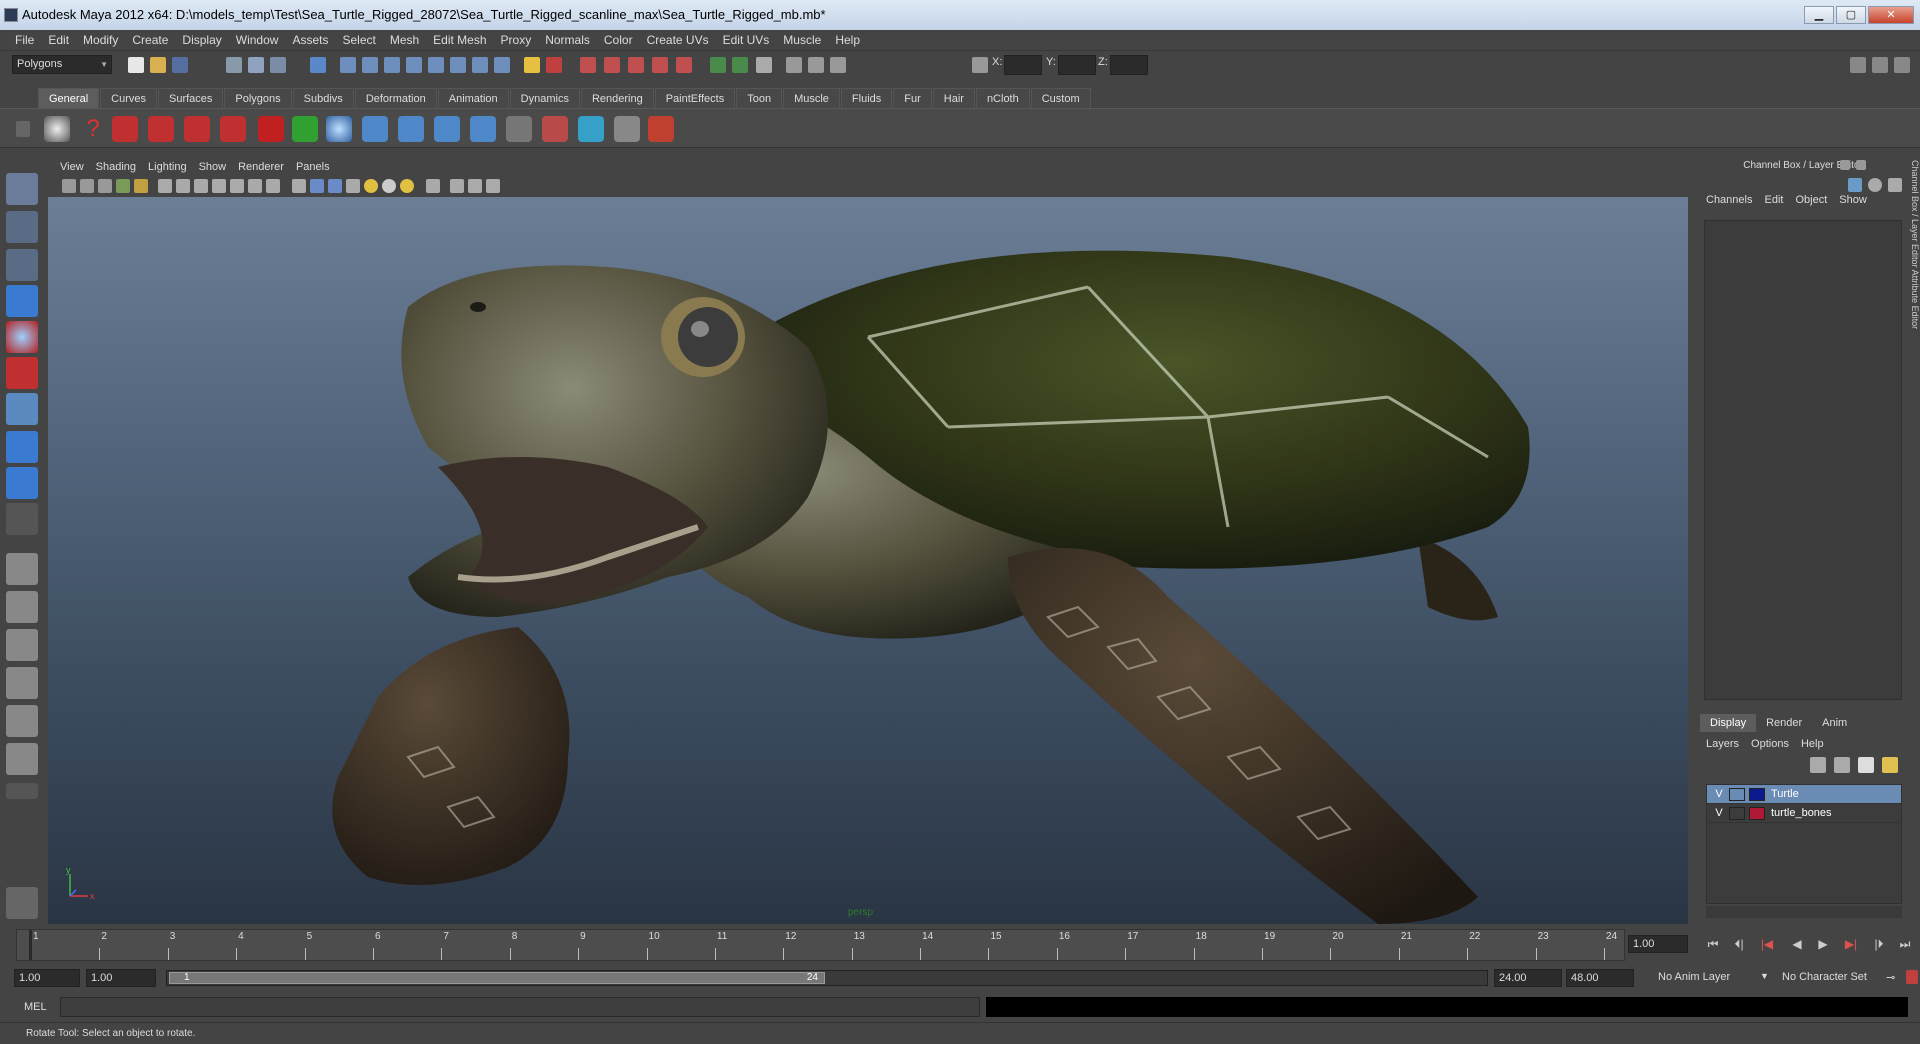 Image resolution: width=1920 pixels, height=1044 pixels. I want to click on layer-row: V Turtle, so click(1804, 794).